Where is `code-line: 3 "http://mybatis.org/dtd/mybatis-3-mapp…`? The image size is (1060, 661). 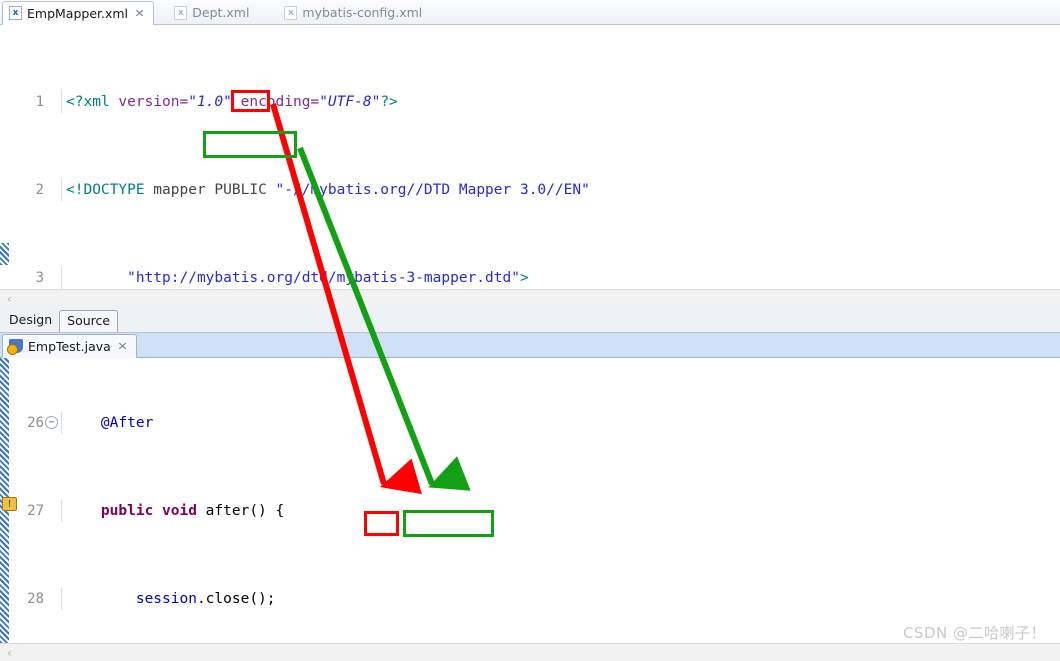 code-line: 3 "http://mybatis.org/dtd/mybatis-3-mapp… is located at coordinates (530, 278).